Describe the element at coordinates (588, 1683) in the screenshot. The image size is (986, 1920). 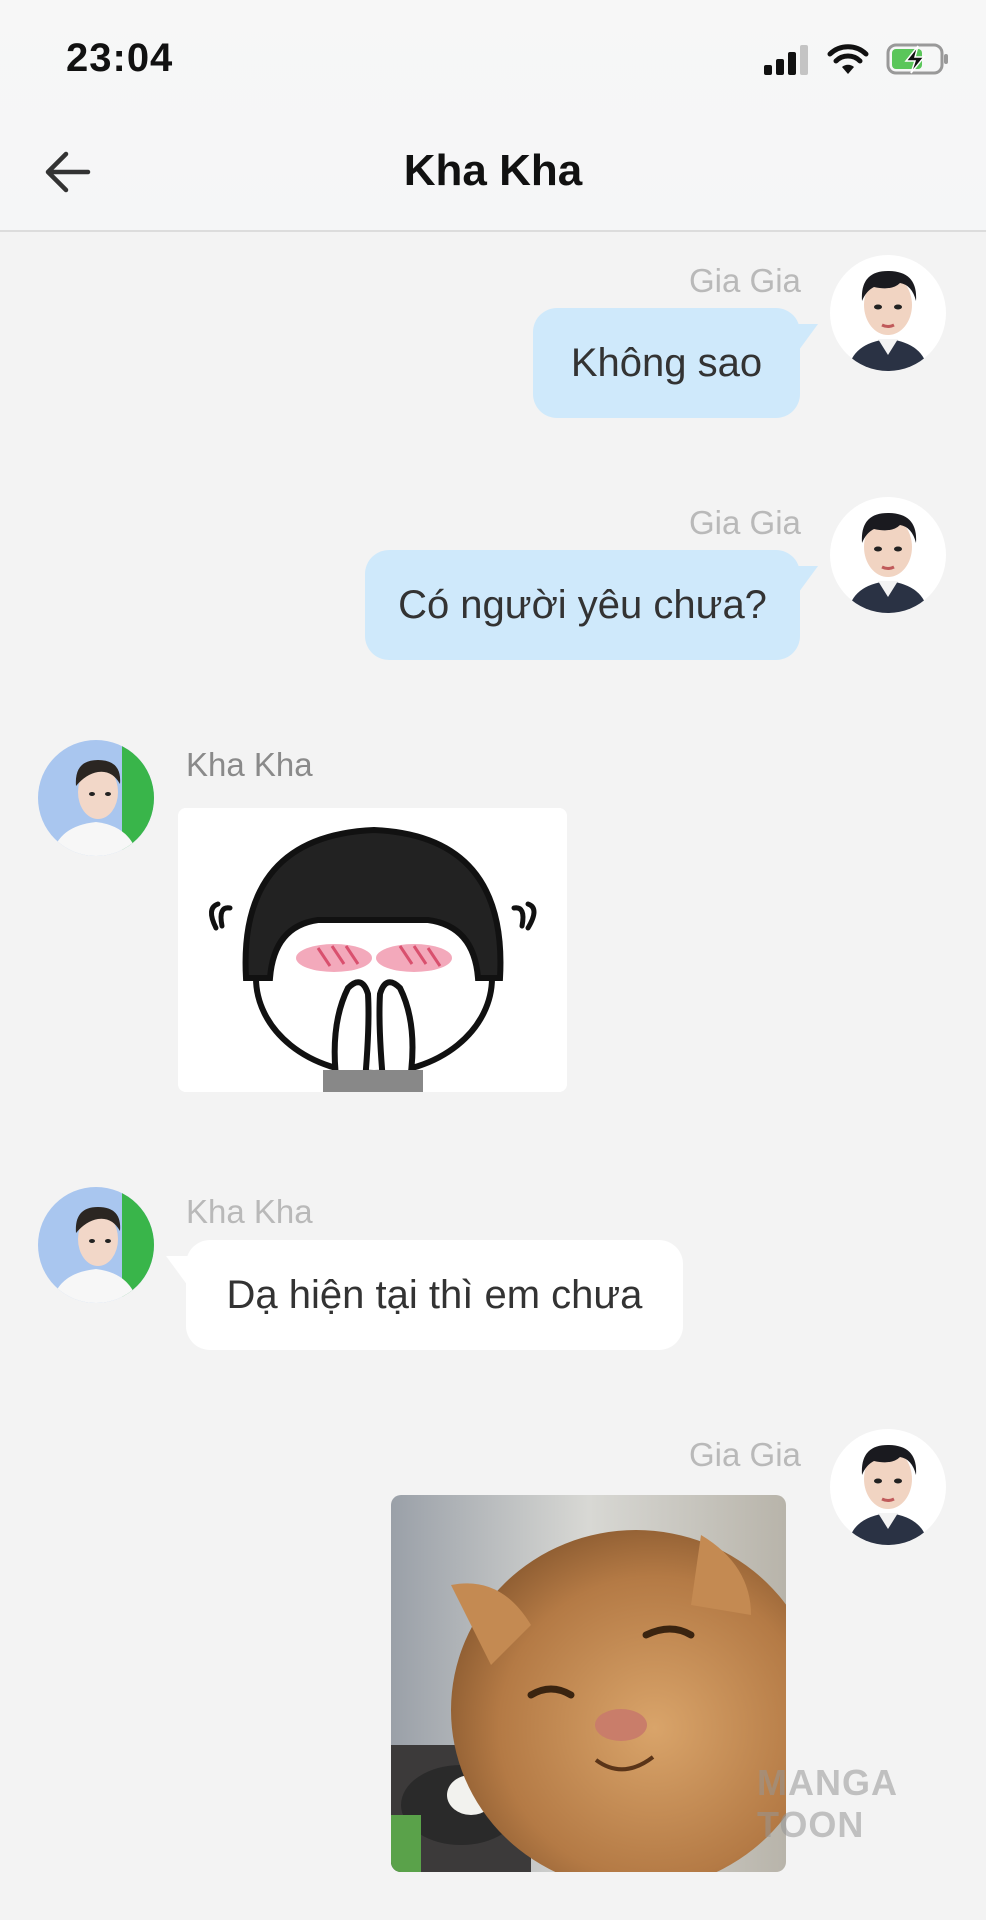
I see `cat-photo` at that location.